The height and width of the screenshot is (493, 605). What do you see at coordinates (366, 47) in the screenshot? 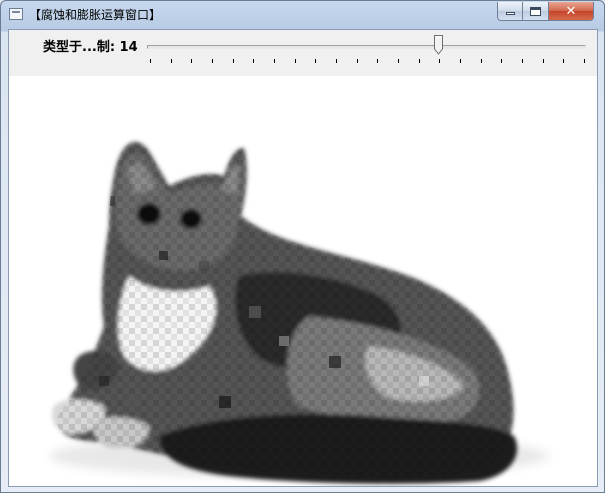
I see `trackbar-track` at bounding box center [366, 47].